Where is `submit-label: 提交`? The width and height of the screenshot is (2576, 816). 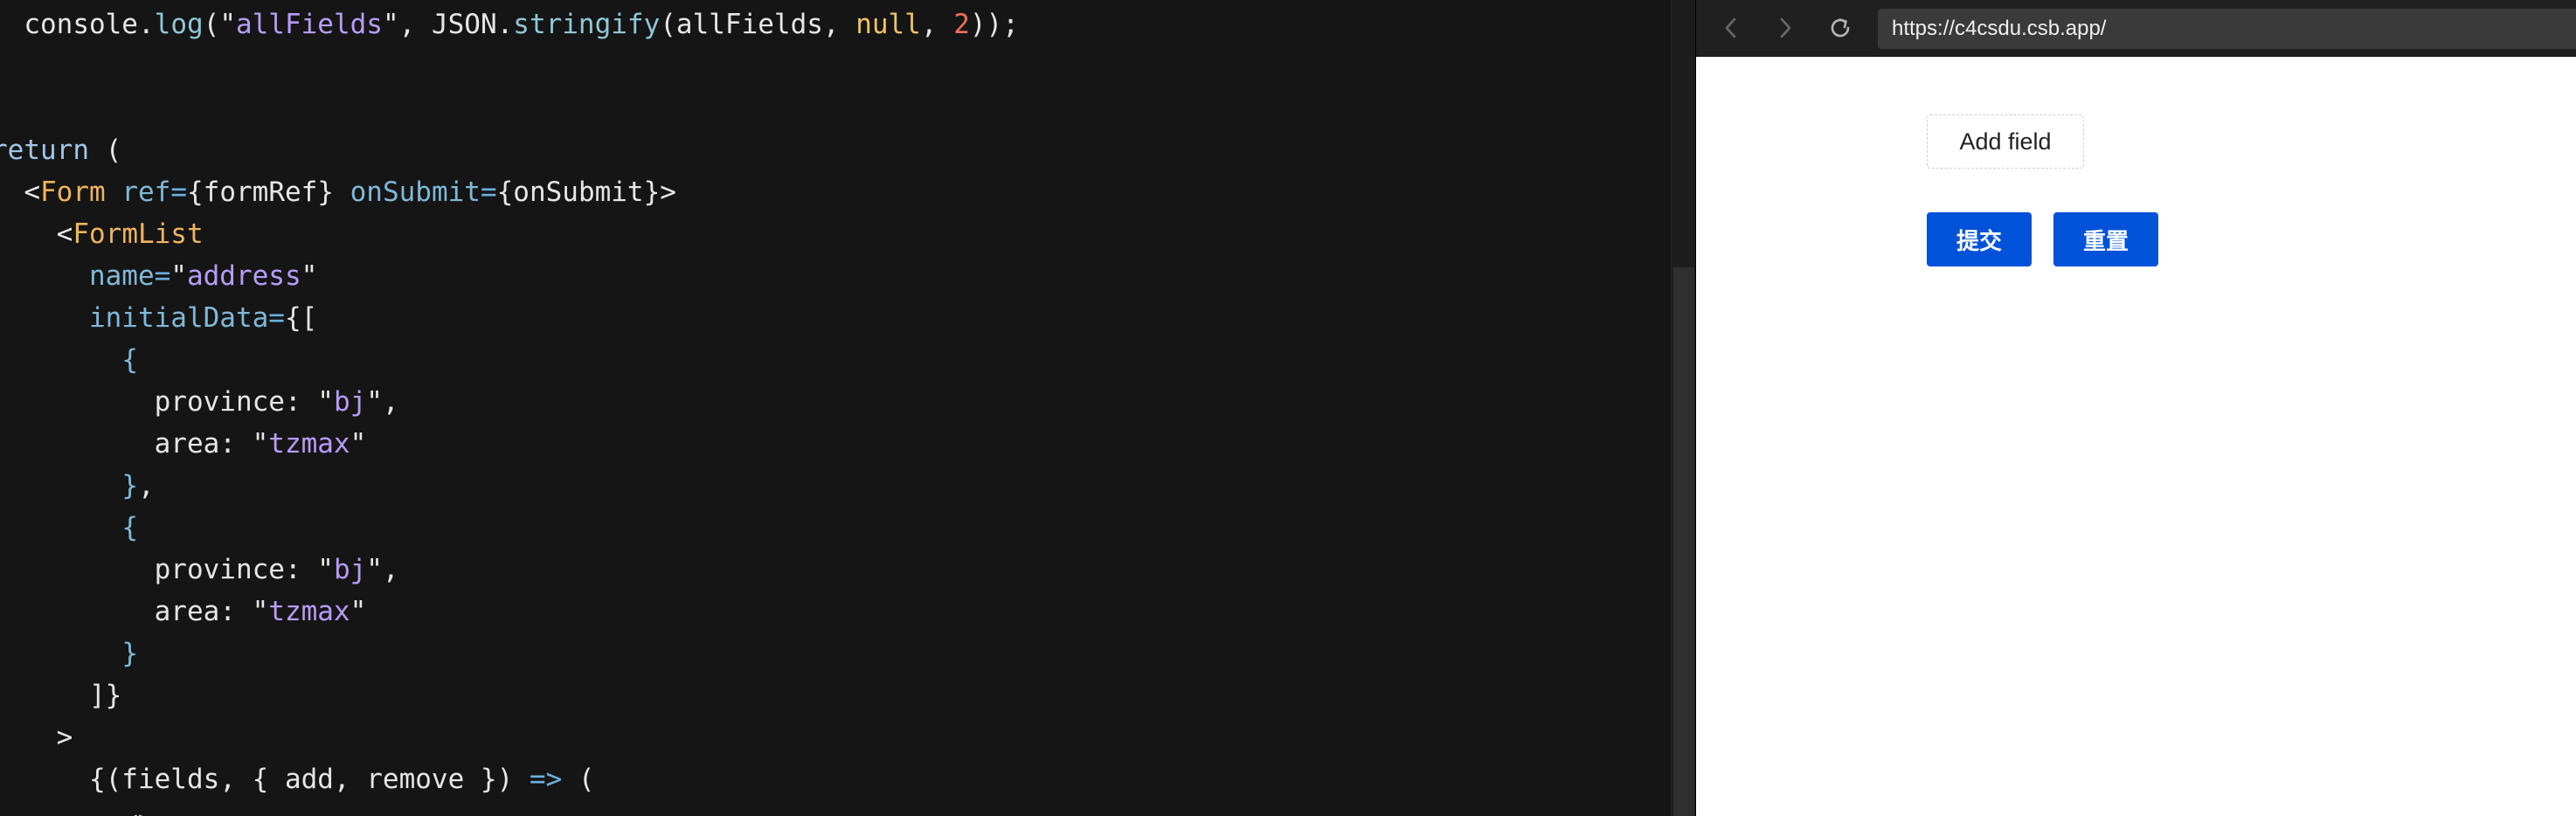 submit-label: 提交 is located at coordinates (1979, 241).